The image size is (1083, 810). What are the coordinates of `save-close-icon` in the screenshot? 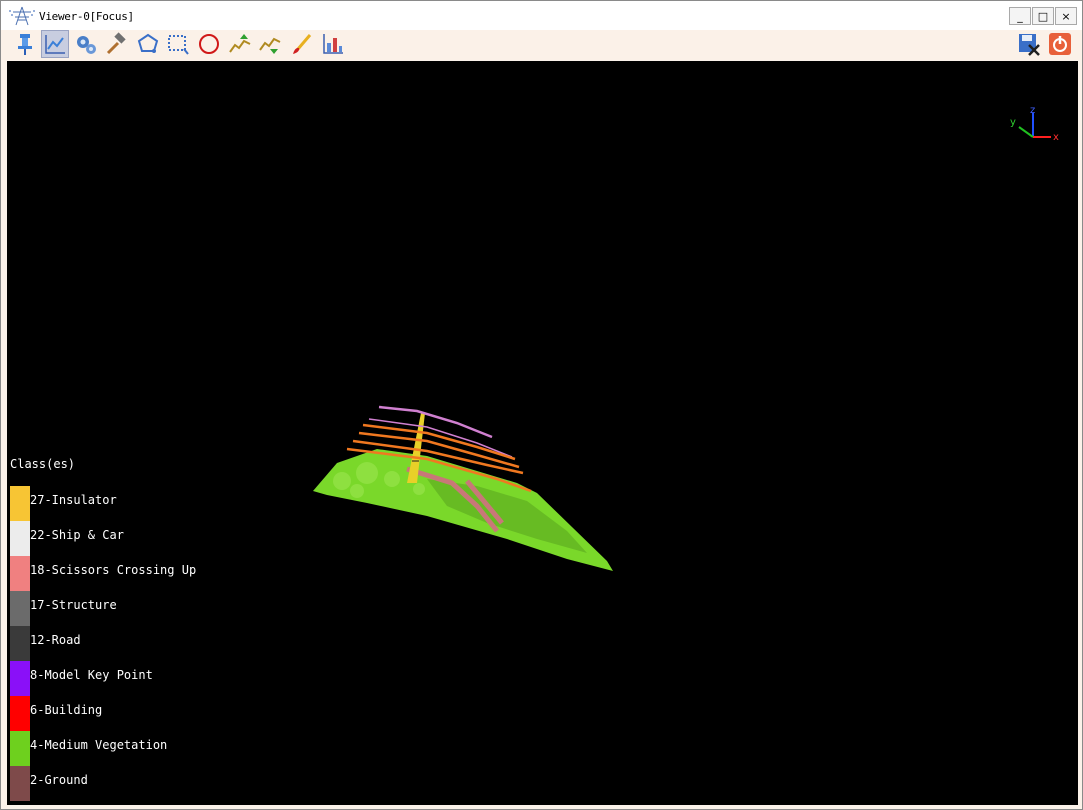 It's located at (1029, 45).